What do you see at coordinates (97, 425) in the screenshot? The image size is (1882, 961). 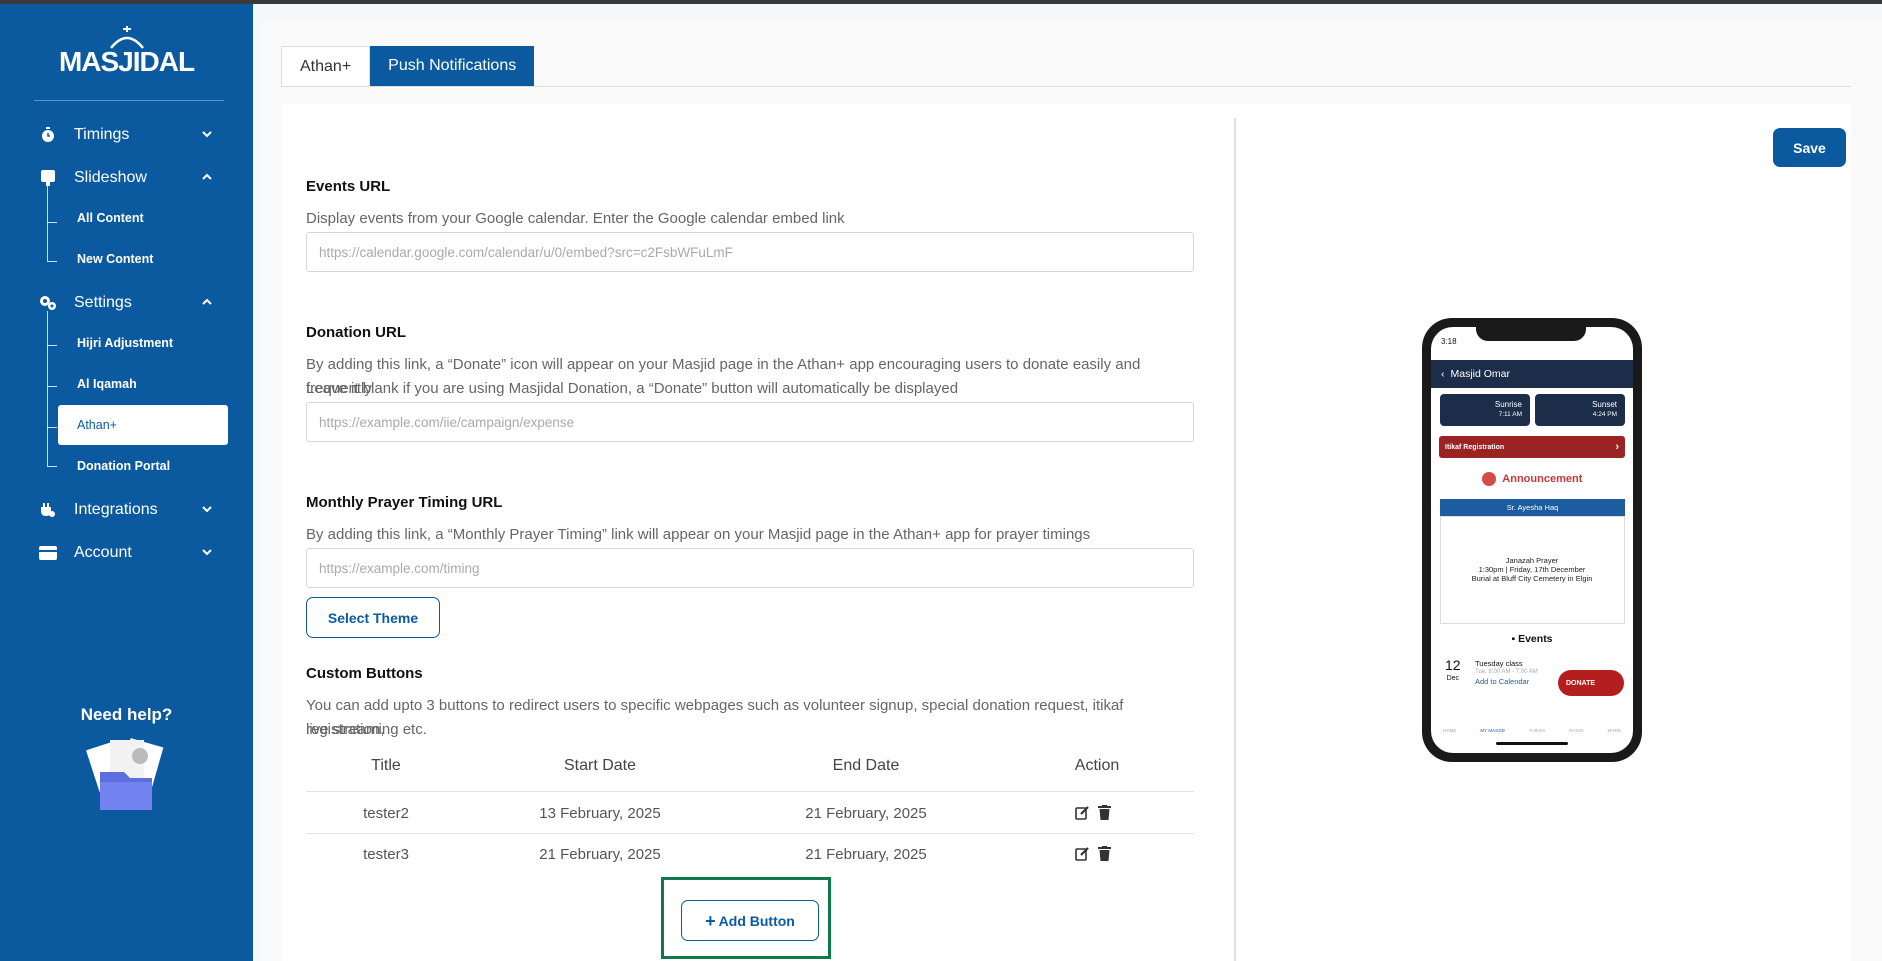 I see `sidebar-subitem-label: Athan+` at bounding box center [97, 425].